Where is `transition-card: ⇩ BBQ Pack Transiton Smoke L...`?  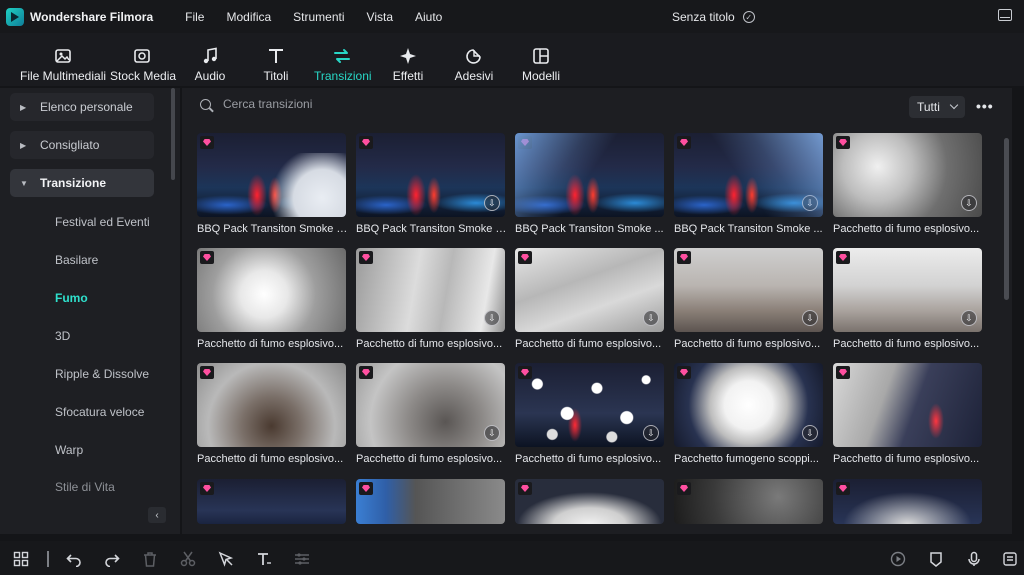
transition-card: ⇩ BBQ Pack Transiton Smoke L... is located at coordinates (432, 184).